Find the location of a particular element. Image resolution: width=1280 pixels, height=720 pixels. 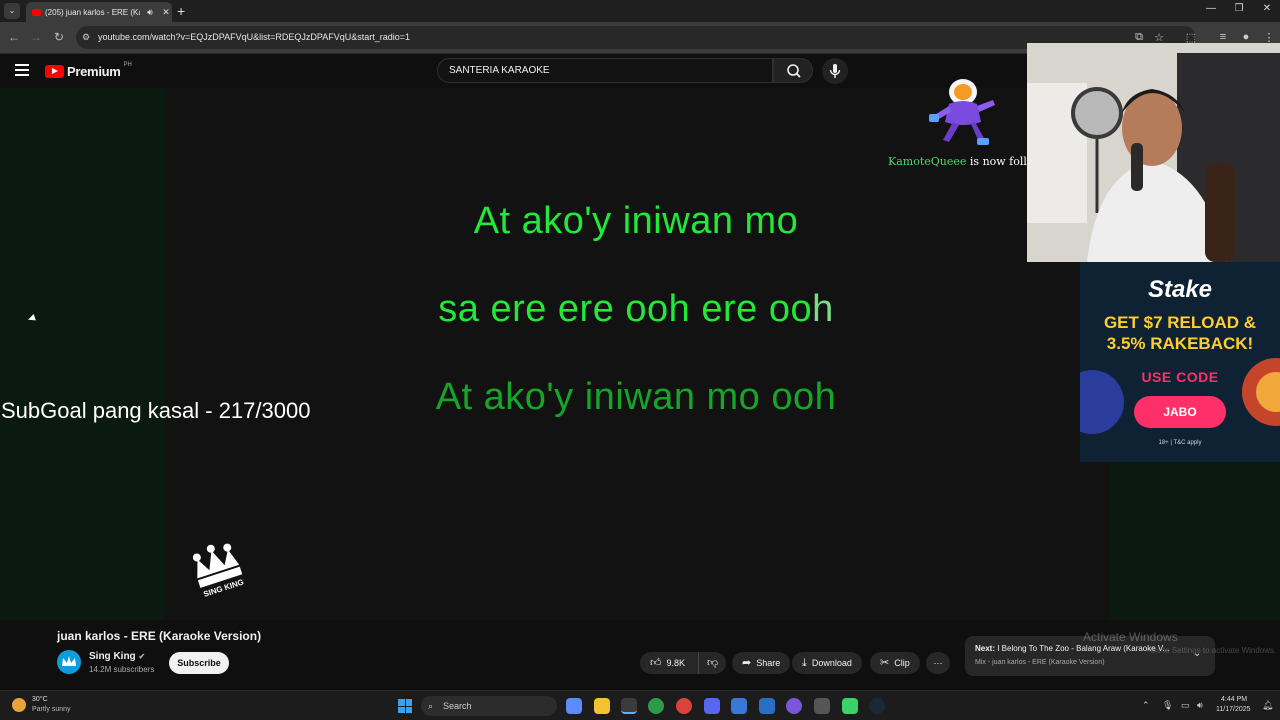

activate-windows-subtext: Go to Settings to activate Windows. is located at coordinates (1213, 650).